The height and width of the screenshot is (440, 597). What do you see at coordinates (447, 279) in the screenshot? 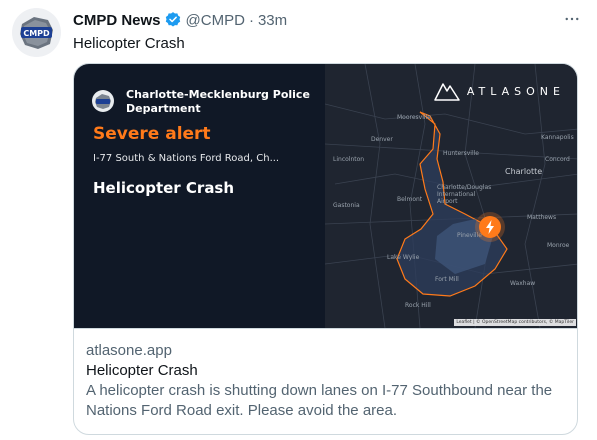
I see `map-label-fort-mill: Fort Mill` at bounding box center [447, 279].